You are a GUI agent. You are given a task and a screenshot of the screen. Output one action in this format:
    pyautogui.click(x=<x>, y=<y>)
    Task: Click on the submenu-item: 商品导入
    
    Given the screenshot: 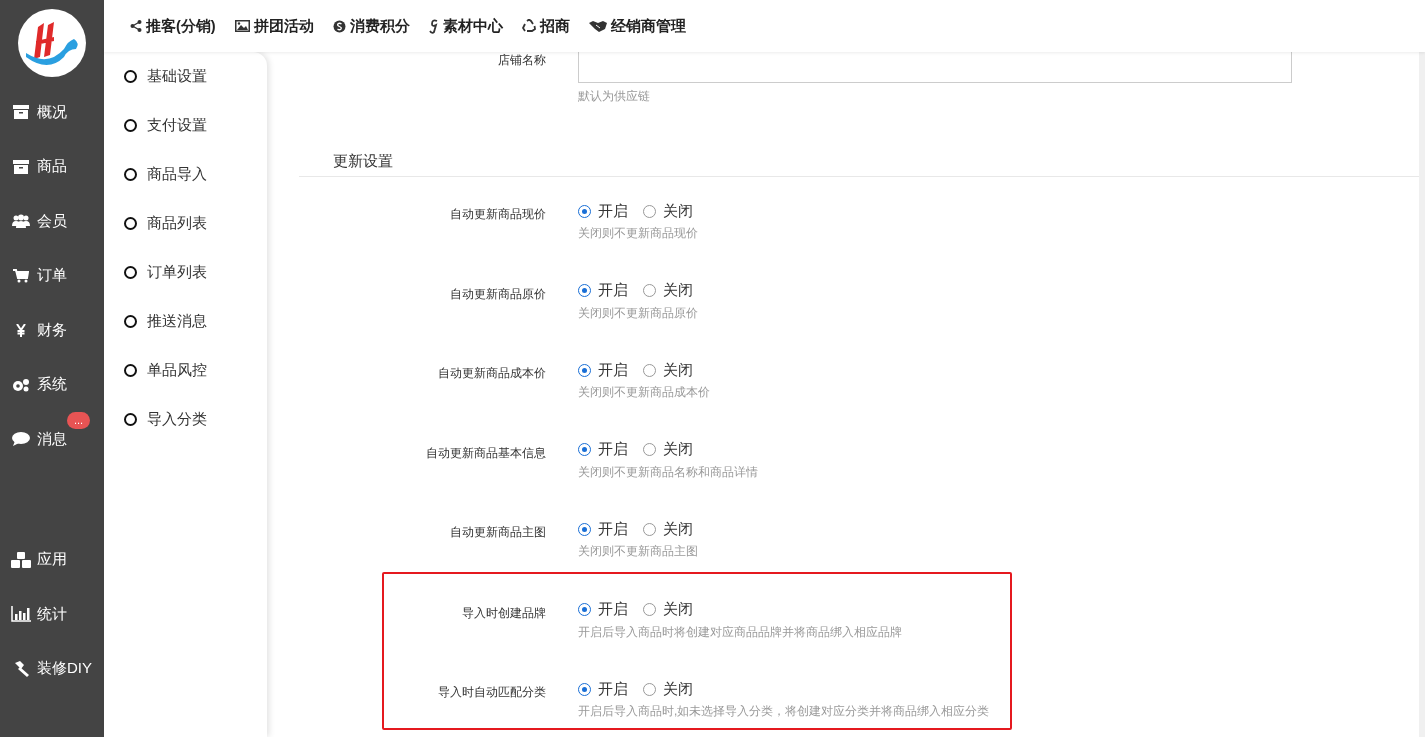 What is the action you would take?
    pyautogui.click(x=185, y=185)
    